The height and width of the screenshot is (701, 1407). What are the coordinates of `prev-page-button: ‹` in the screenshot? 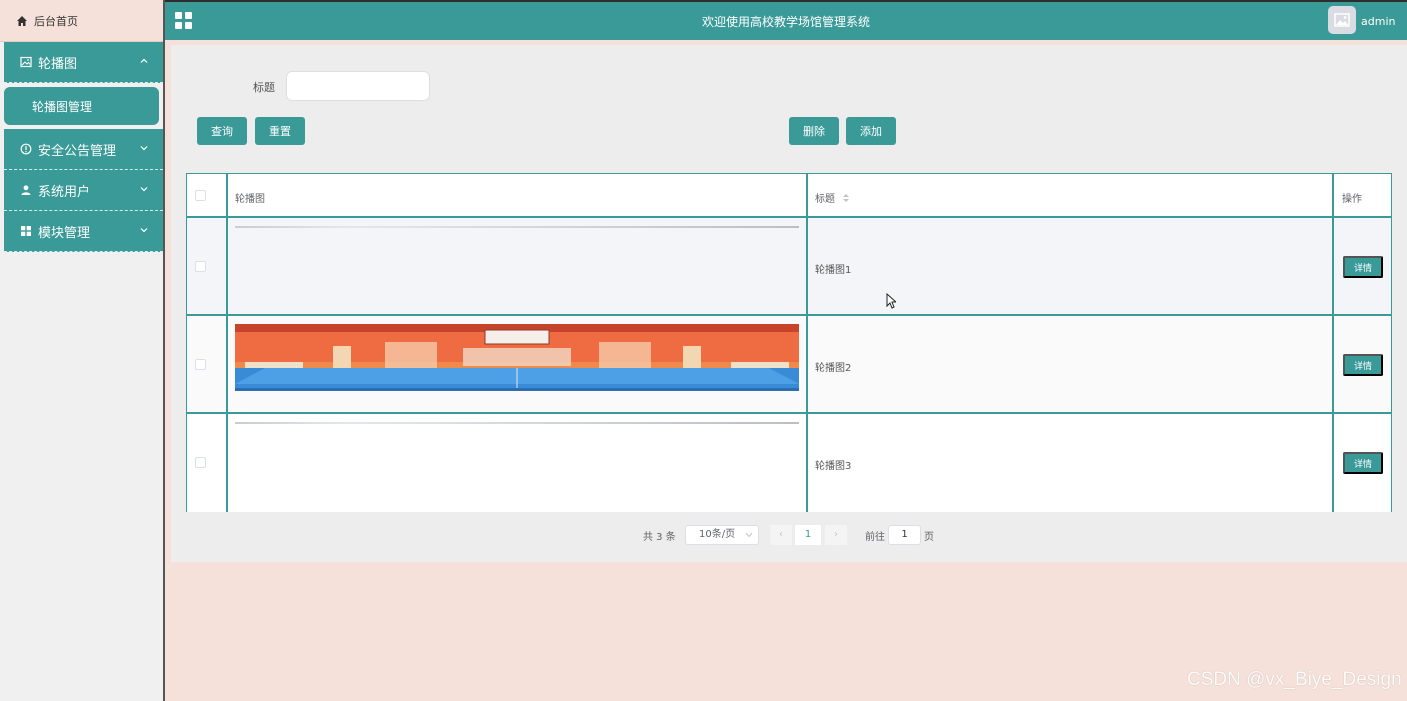 It's located at (781, 535).